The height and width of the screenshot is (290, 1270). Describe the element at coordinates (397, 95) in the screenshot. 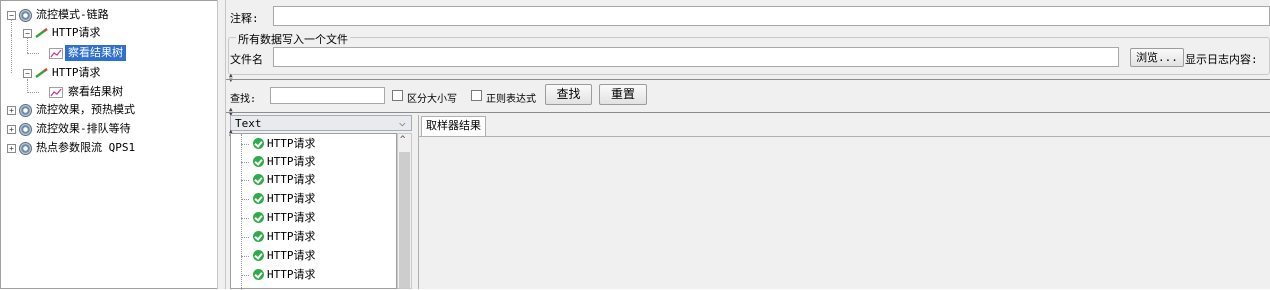

I see `case-sensitive-checkbox` at that location.